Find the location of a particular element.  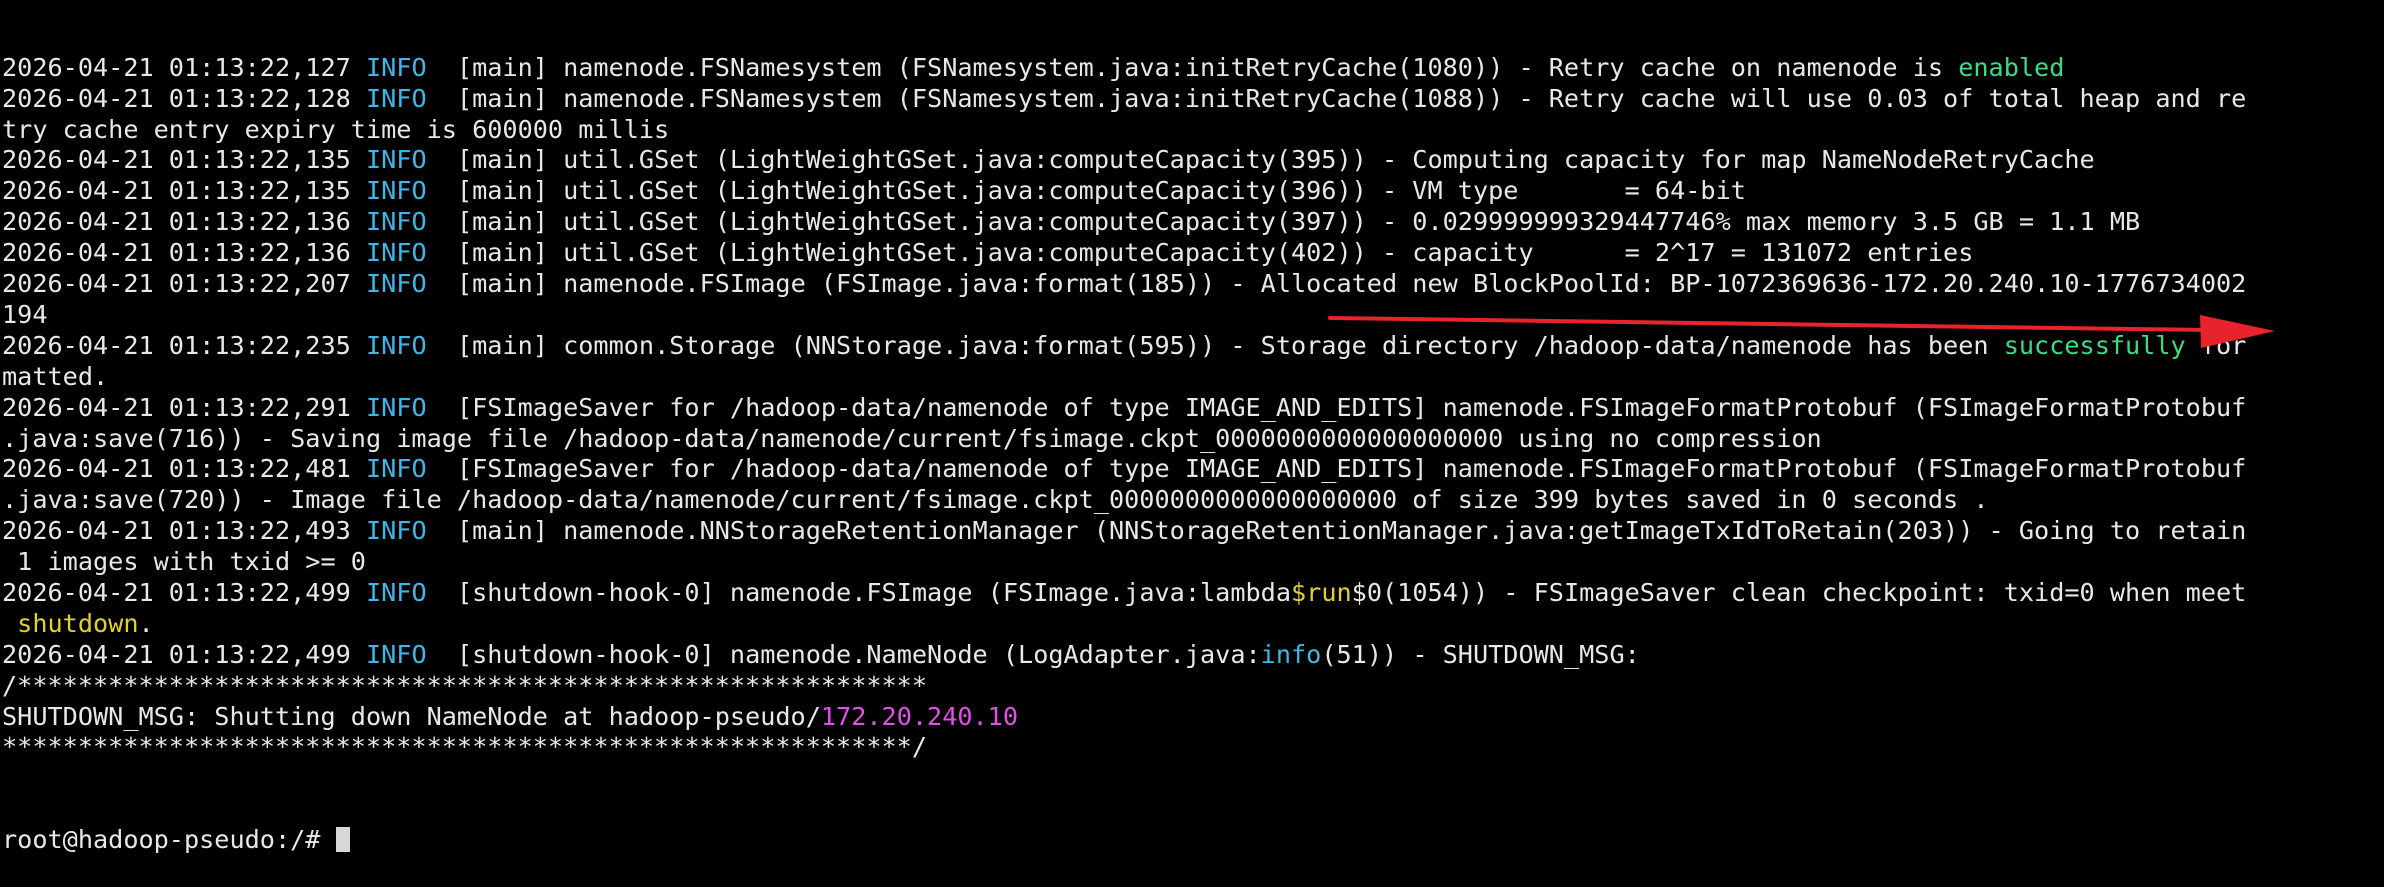

log-segment: 2026-04-21 01:13:22,127 is located at coordinates (184, 67).